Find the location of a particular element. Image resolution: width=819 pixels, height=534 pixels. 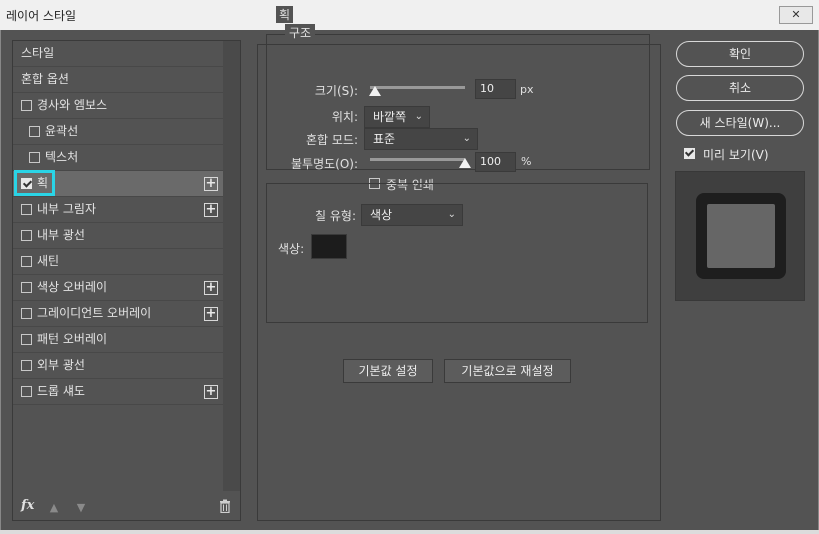

opacity-slider-thumb is located at coordinates (465, 163).